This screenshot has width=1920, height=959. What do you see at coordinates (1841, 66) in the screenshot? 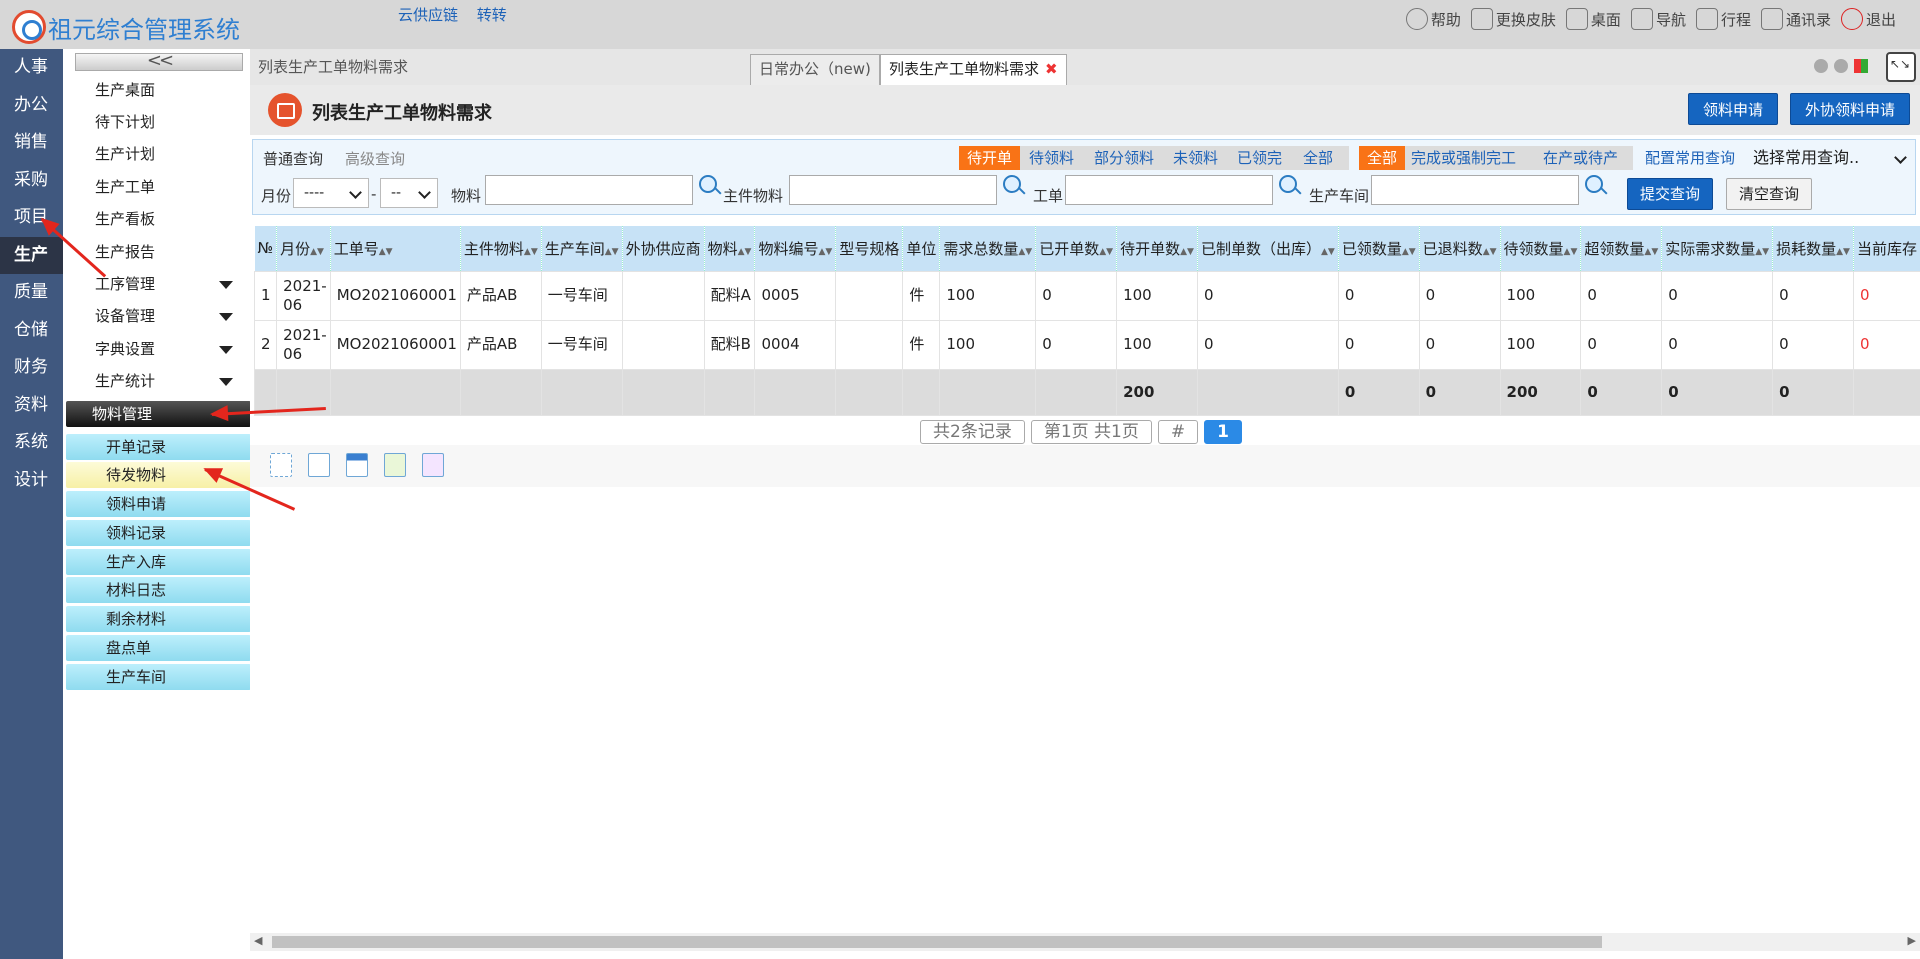
I see `next-tab-icon` at bounding box center [1841, 66].